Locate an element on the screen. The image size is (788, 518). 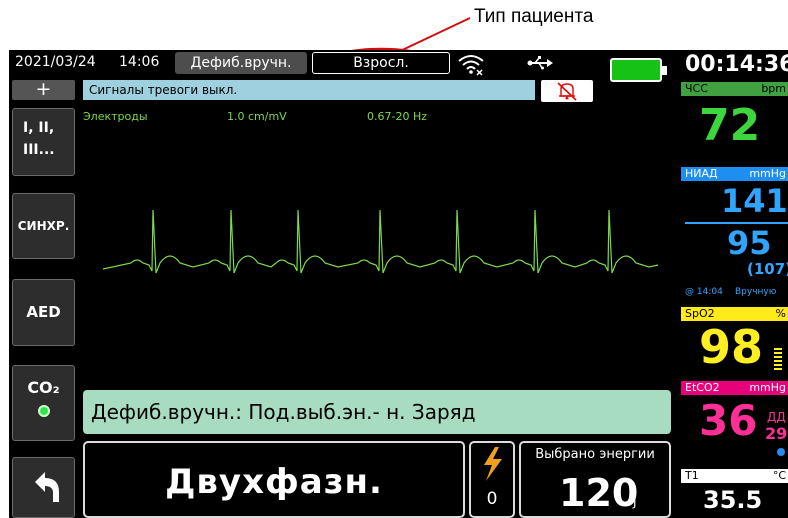
spo2-label: SpO2 is located at coordinates (700, 313).